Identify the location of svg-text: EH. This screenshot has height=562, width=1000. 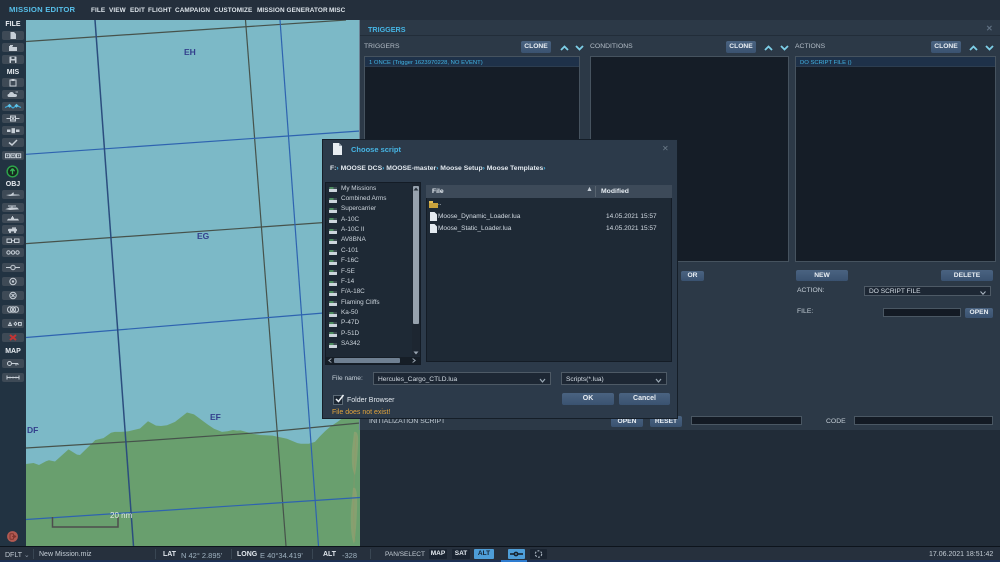
(190, 52).